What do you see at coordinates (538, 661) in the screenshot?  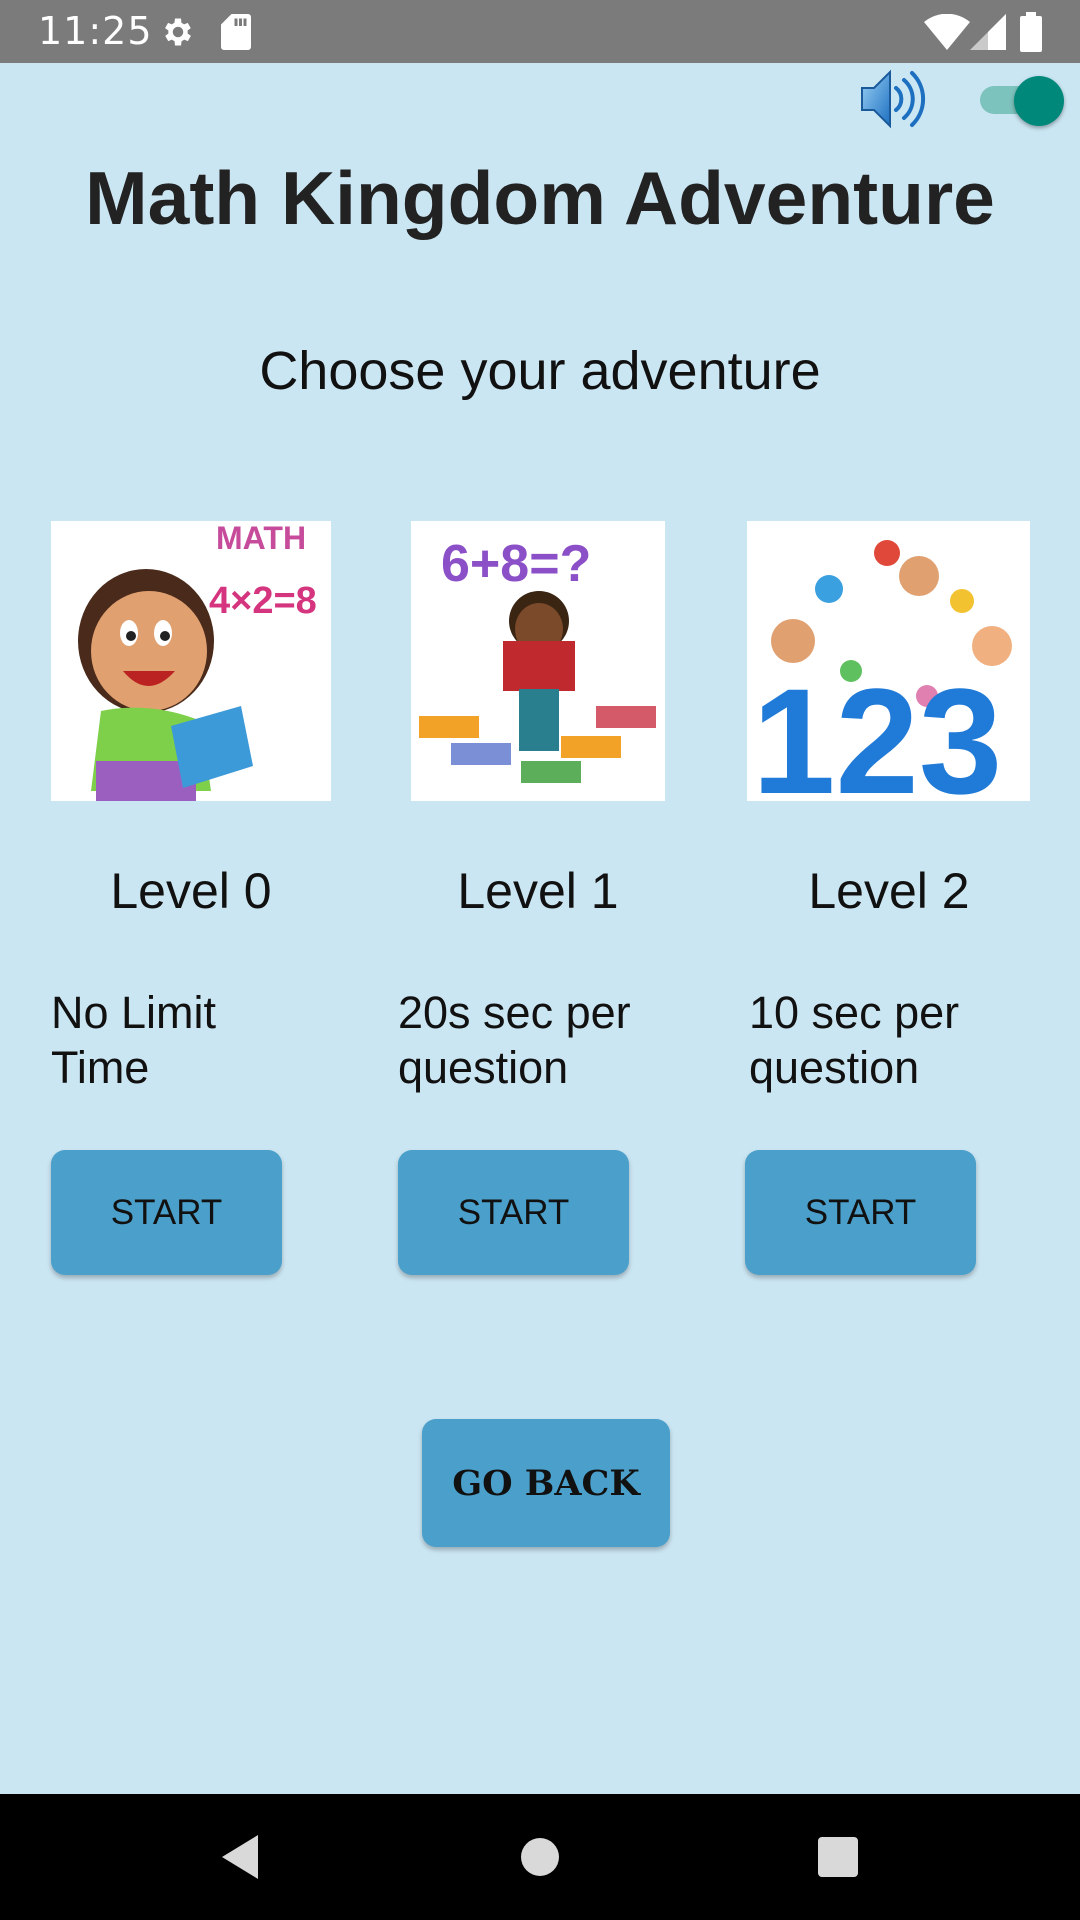 I see `level1-image: 6+8=?` at bounding box center [538, 661].